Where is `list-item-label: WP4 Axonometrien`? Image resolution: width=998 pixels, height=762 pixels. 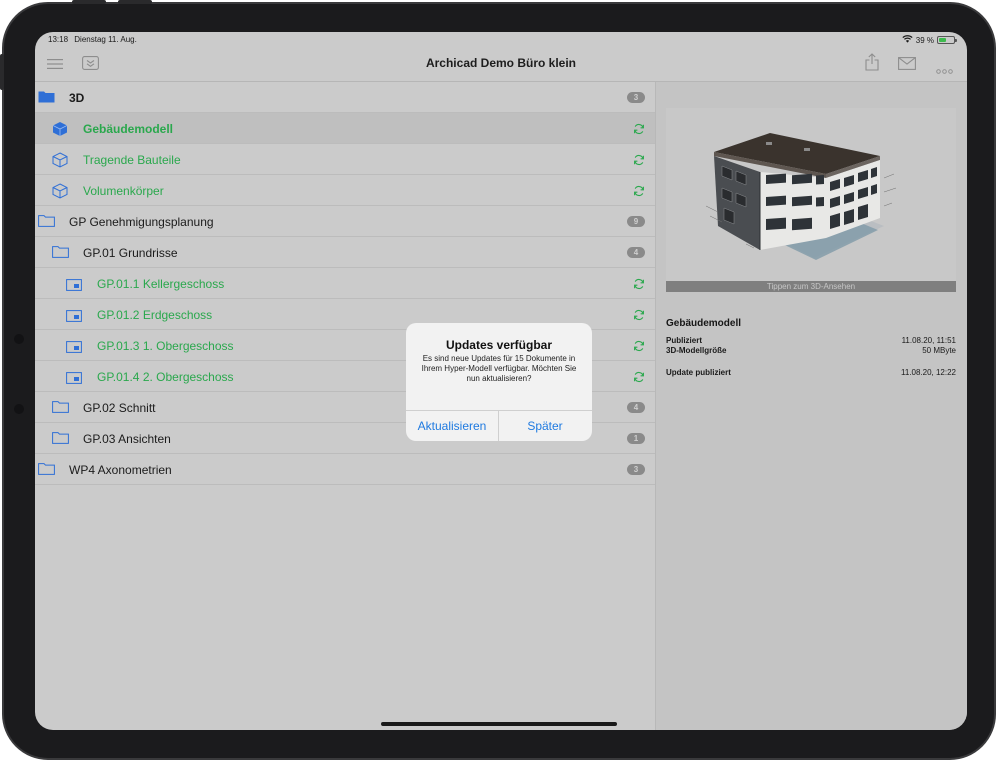 list-item-label: WP4 Axonometrien is located at coordinates (120, 470).